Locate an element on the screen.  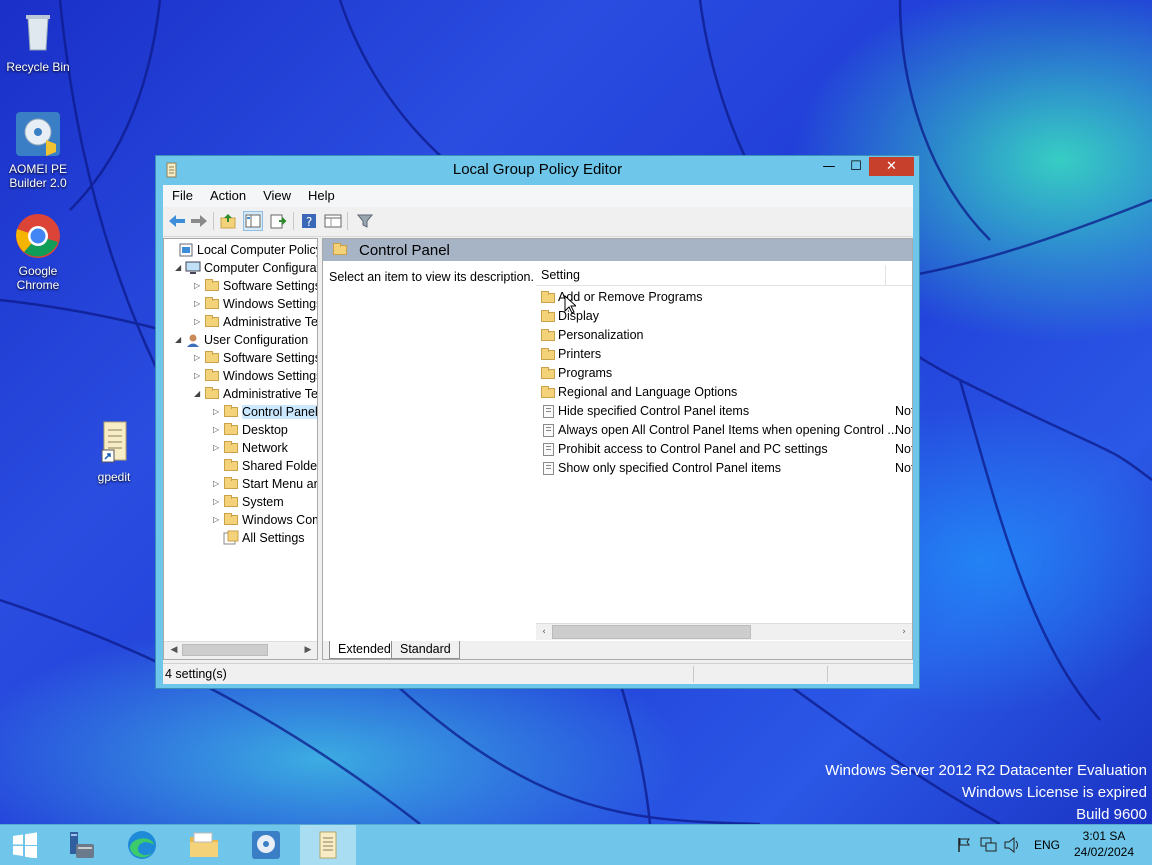
language-indicator: ENG is located at coordinates (1047, 845).